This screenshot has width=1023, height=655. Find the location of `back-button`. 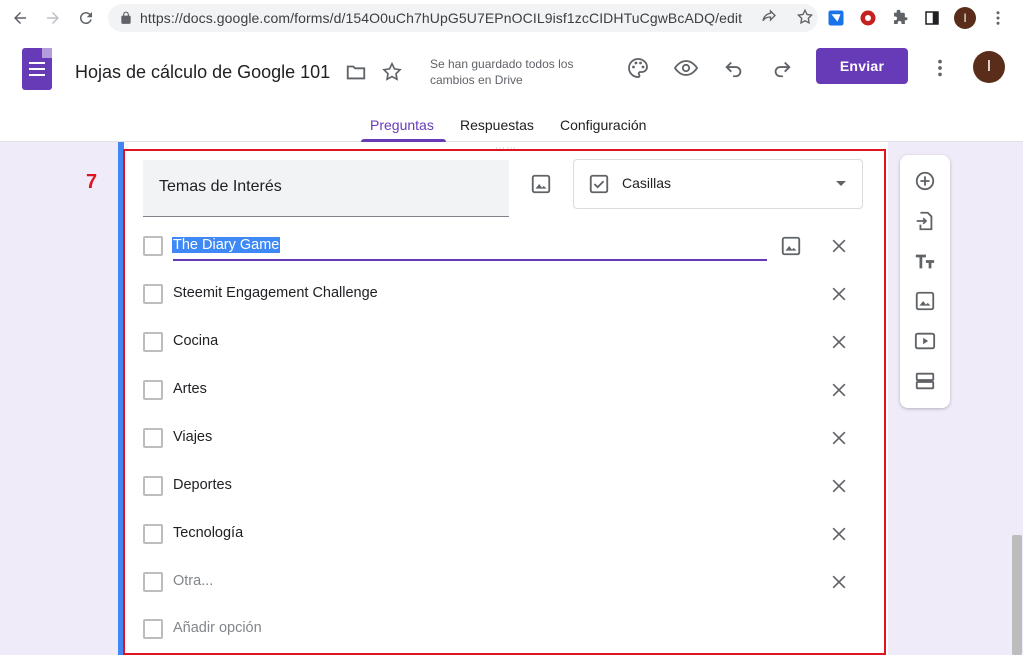

back-button is located at coordinates (20, 18).